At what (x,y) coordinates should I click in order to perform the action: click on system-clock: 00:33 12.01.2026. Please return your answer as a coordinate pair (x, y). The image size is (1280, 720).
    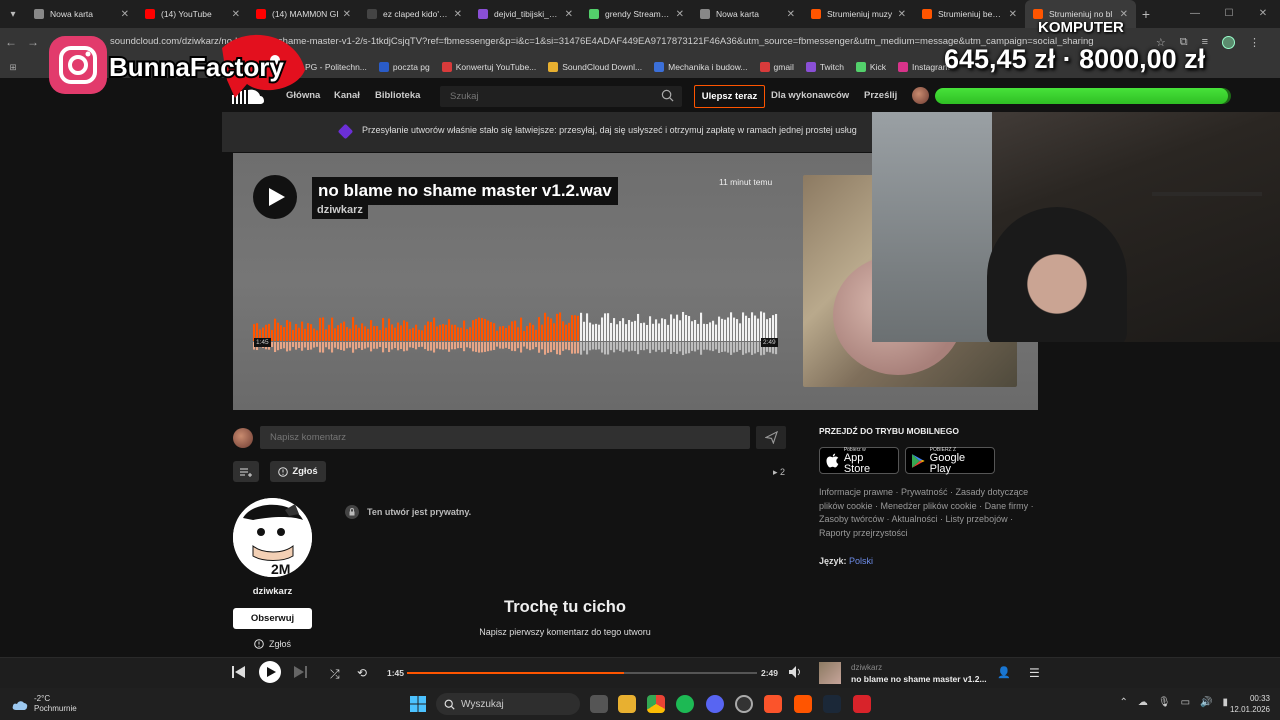
    Looking at the image, I should click on (1250, 704).